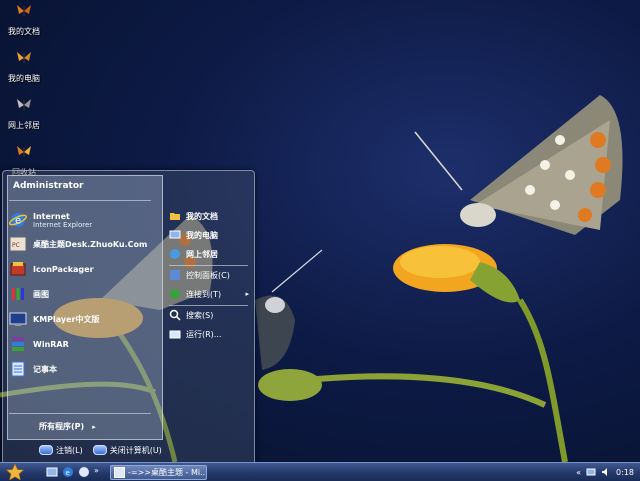  I want to click on volume-icon, so click(606, 472).